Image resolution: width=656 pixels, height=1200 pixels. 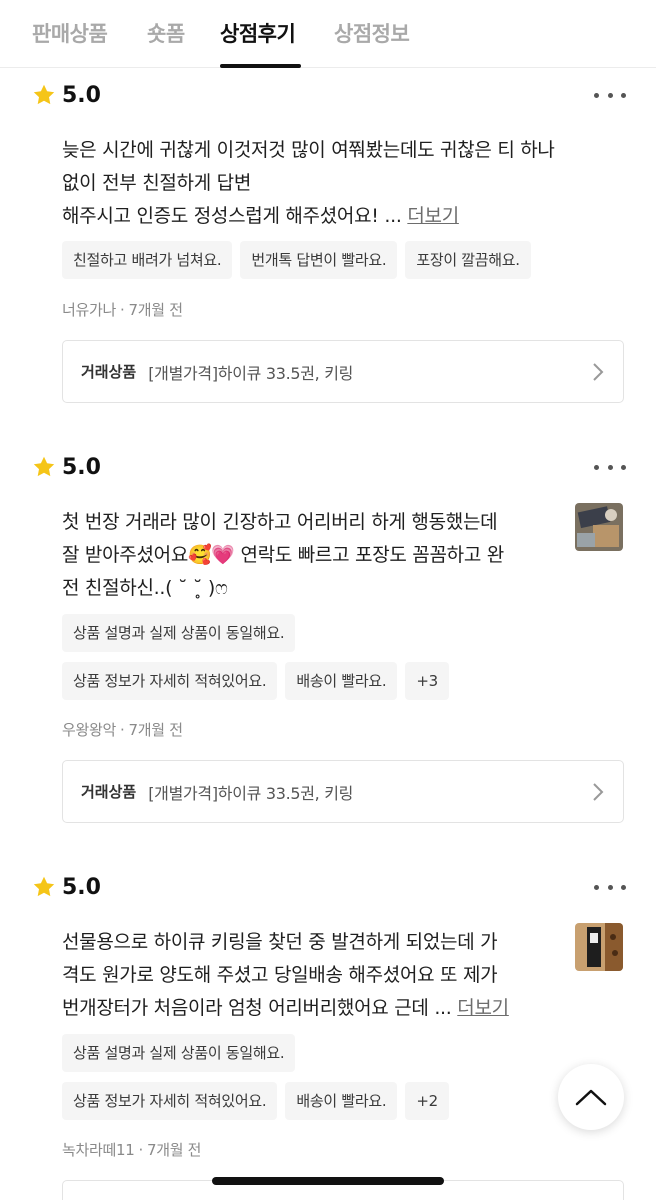 I want to click on author-name: 너유가나, so click(x=89, y=310).